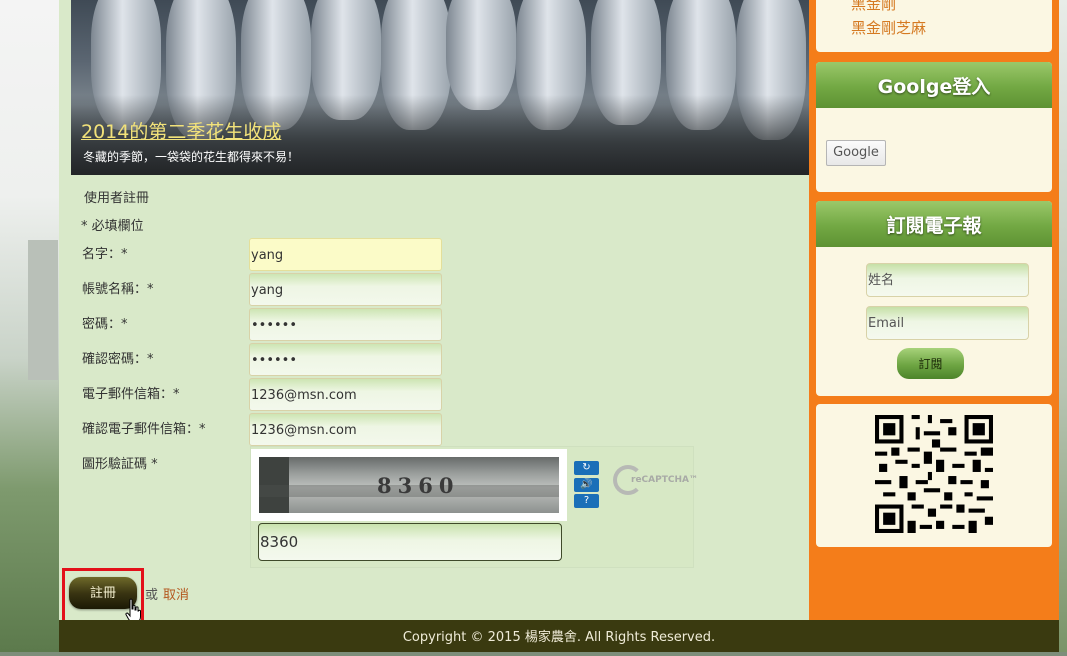 Image resolution: width=1067 pixels, height=656 pixels. What do you see at coordinates (873, 7) in the screenshot?
I see `sidebar-link-black-diamond: 黑金剛` at bounding box center [873, 7].